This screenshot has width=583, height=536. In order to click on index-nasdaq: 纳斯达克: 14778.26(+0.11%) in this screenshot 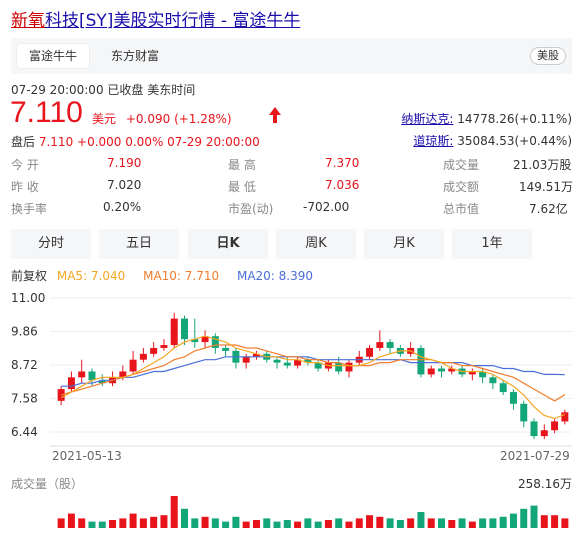, I will do `click(486, 118)`.